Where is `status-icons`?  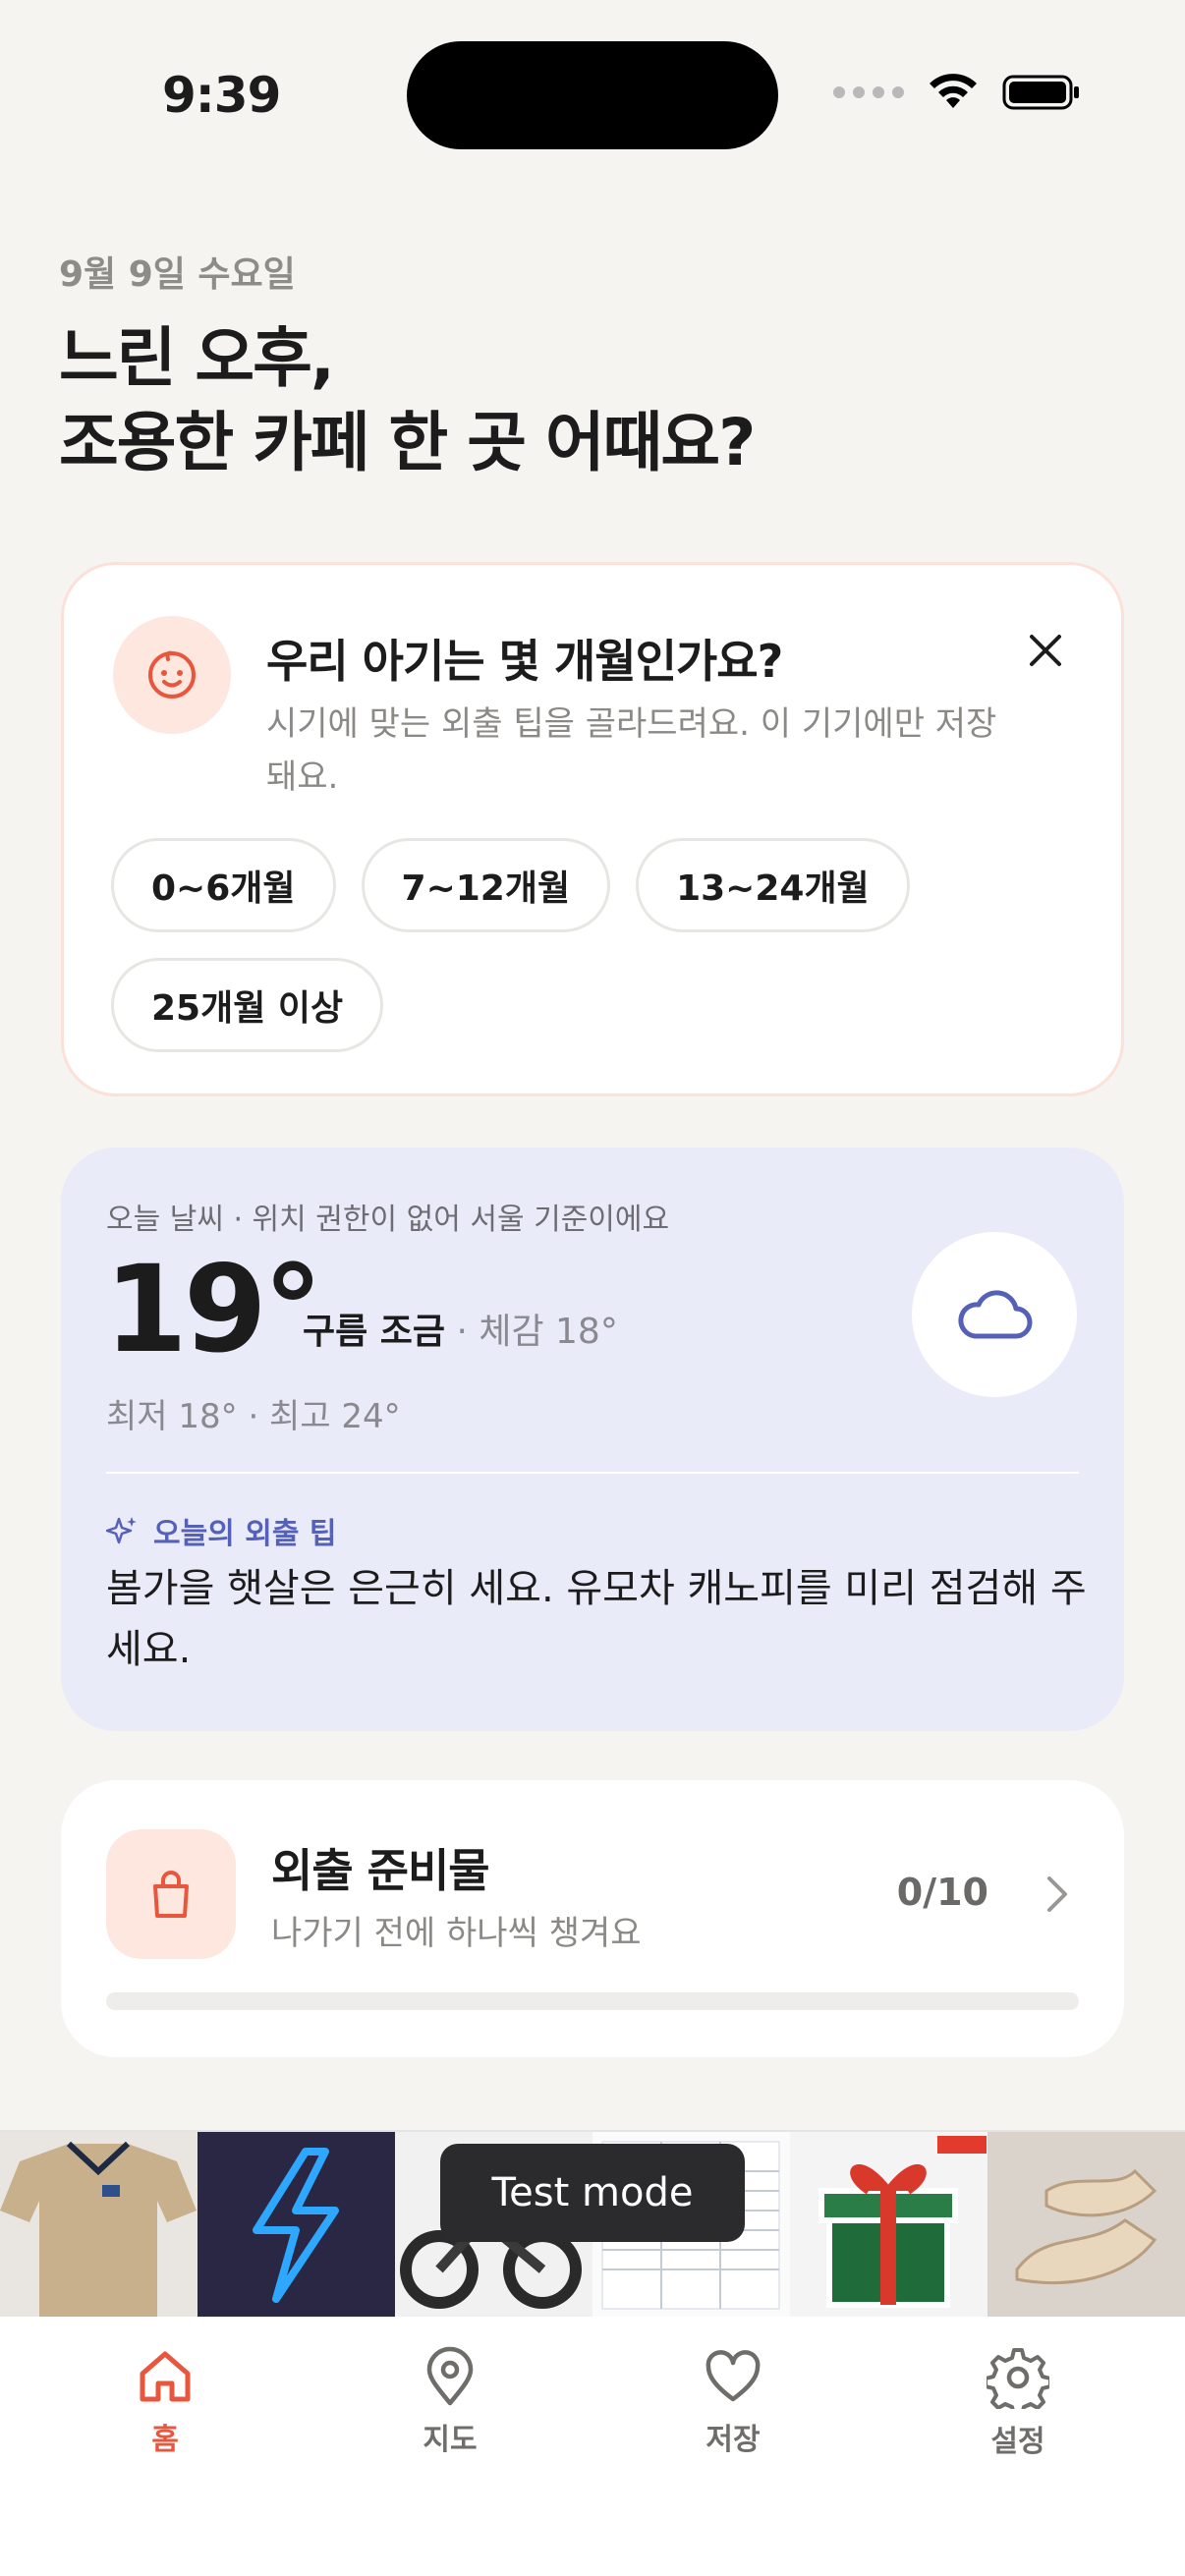 status-icons is located at coordinates (957, 92).